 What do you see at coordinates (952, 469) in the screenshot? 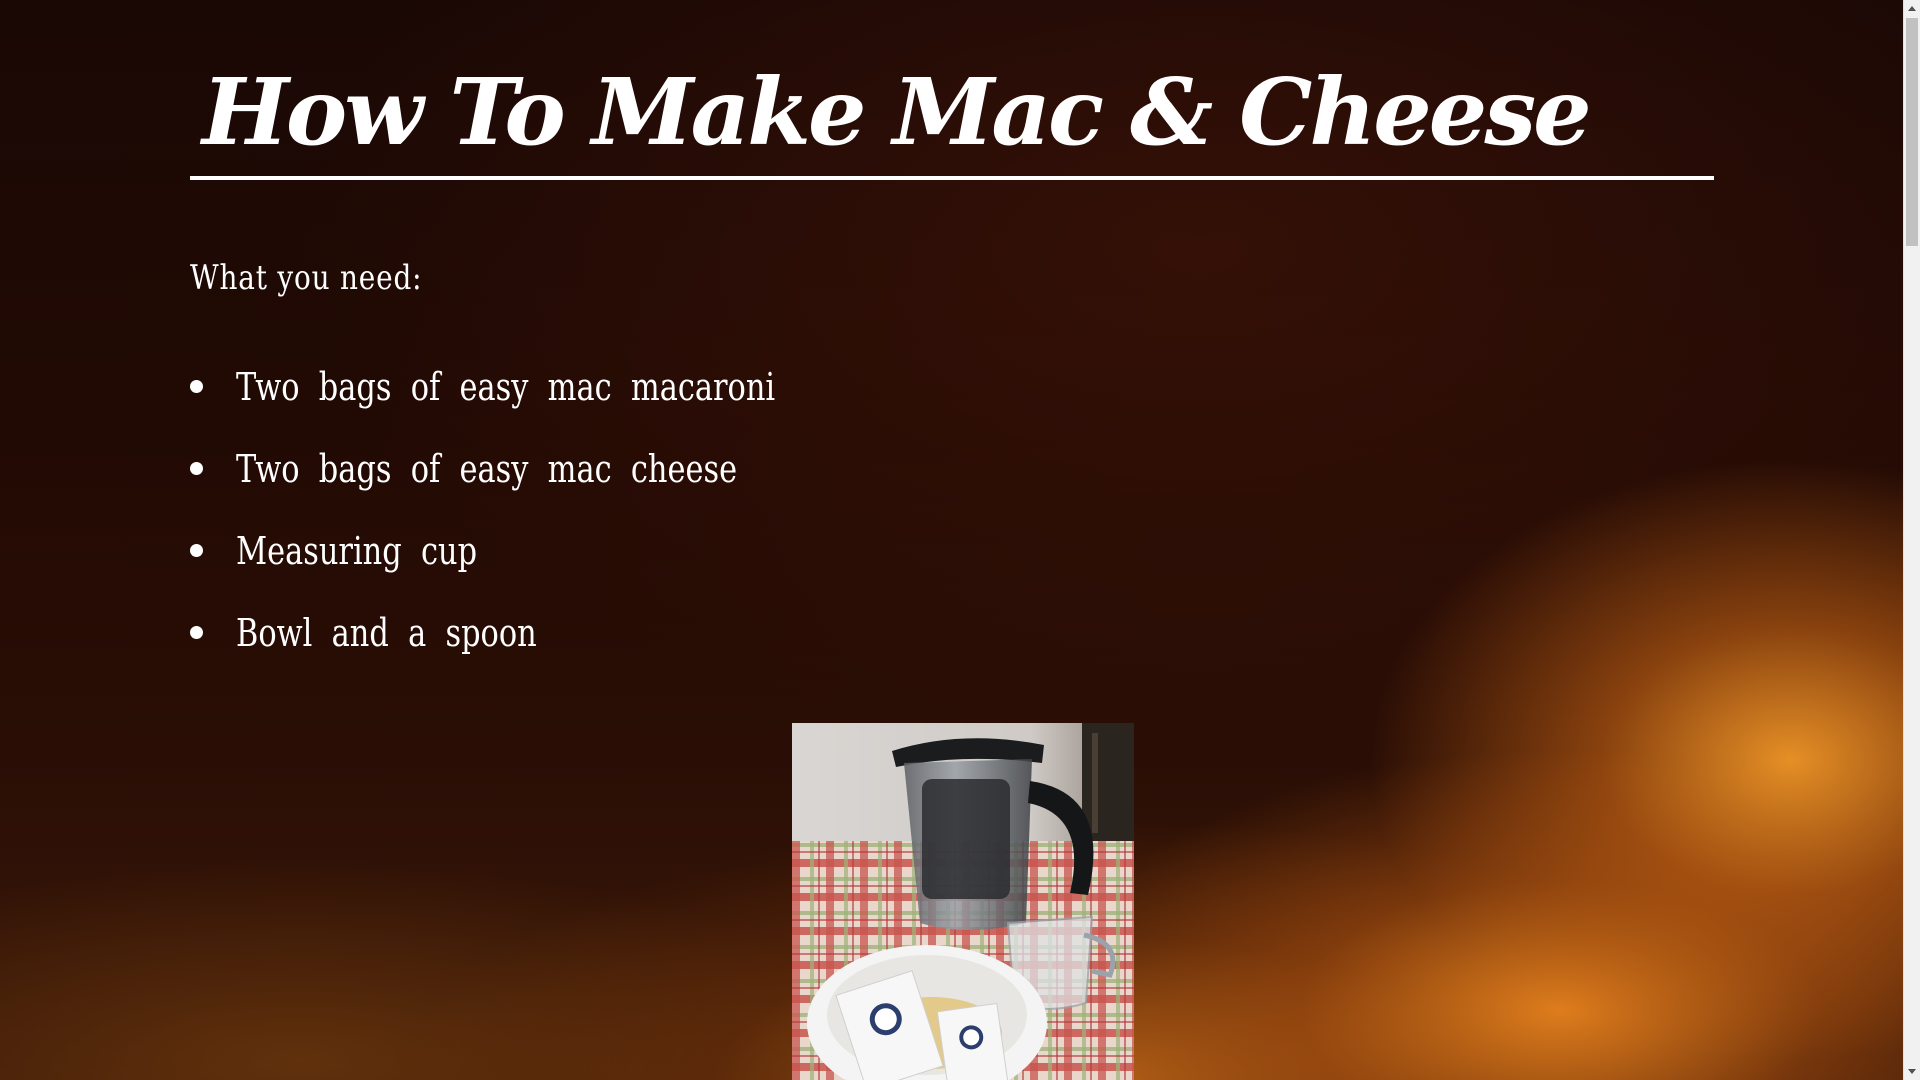
I see `list-item: Two bags of easy mac cheese` at bounding box center [952, 469].